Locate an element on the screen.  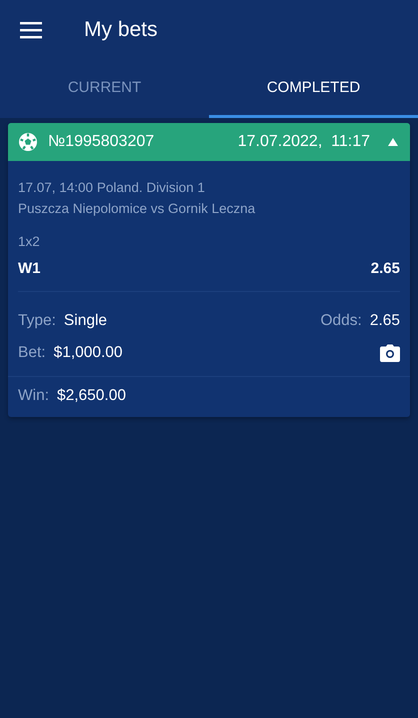
bet-number: №1995803207 is located at coordinates (101, 142).